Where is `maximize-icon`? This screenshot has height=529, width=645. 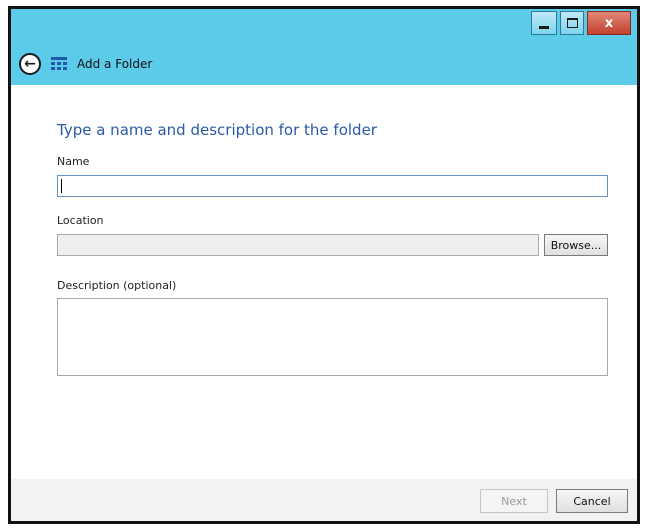
maximize-icon is located at coordinates (572, 23).